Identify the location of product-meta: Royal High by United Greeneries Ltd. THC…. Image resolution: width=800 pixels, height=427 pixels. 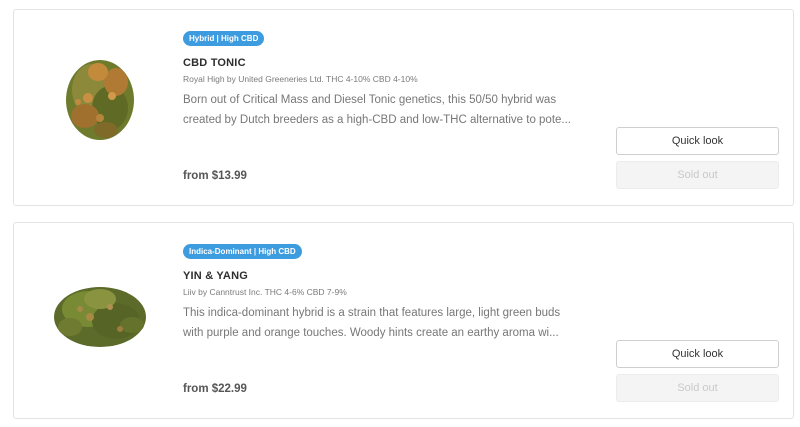
(300, 79).